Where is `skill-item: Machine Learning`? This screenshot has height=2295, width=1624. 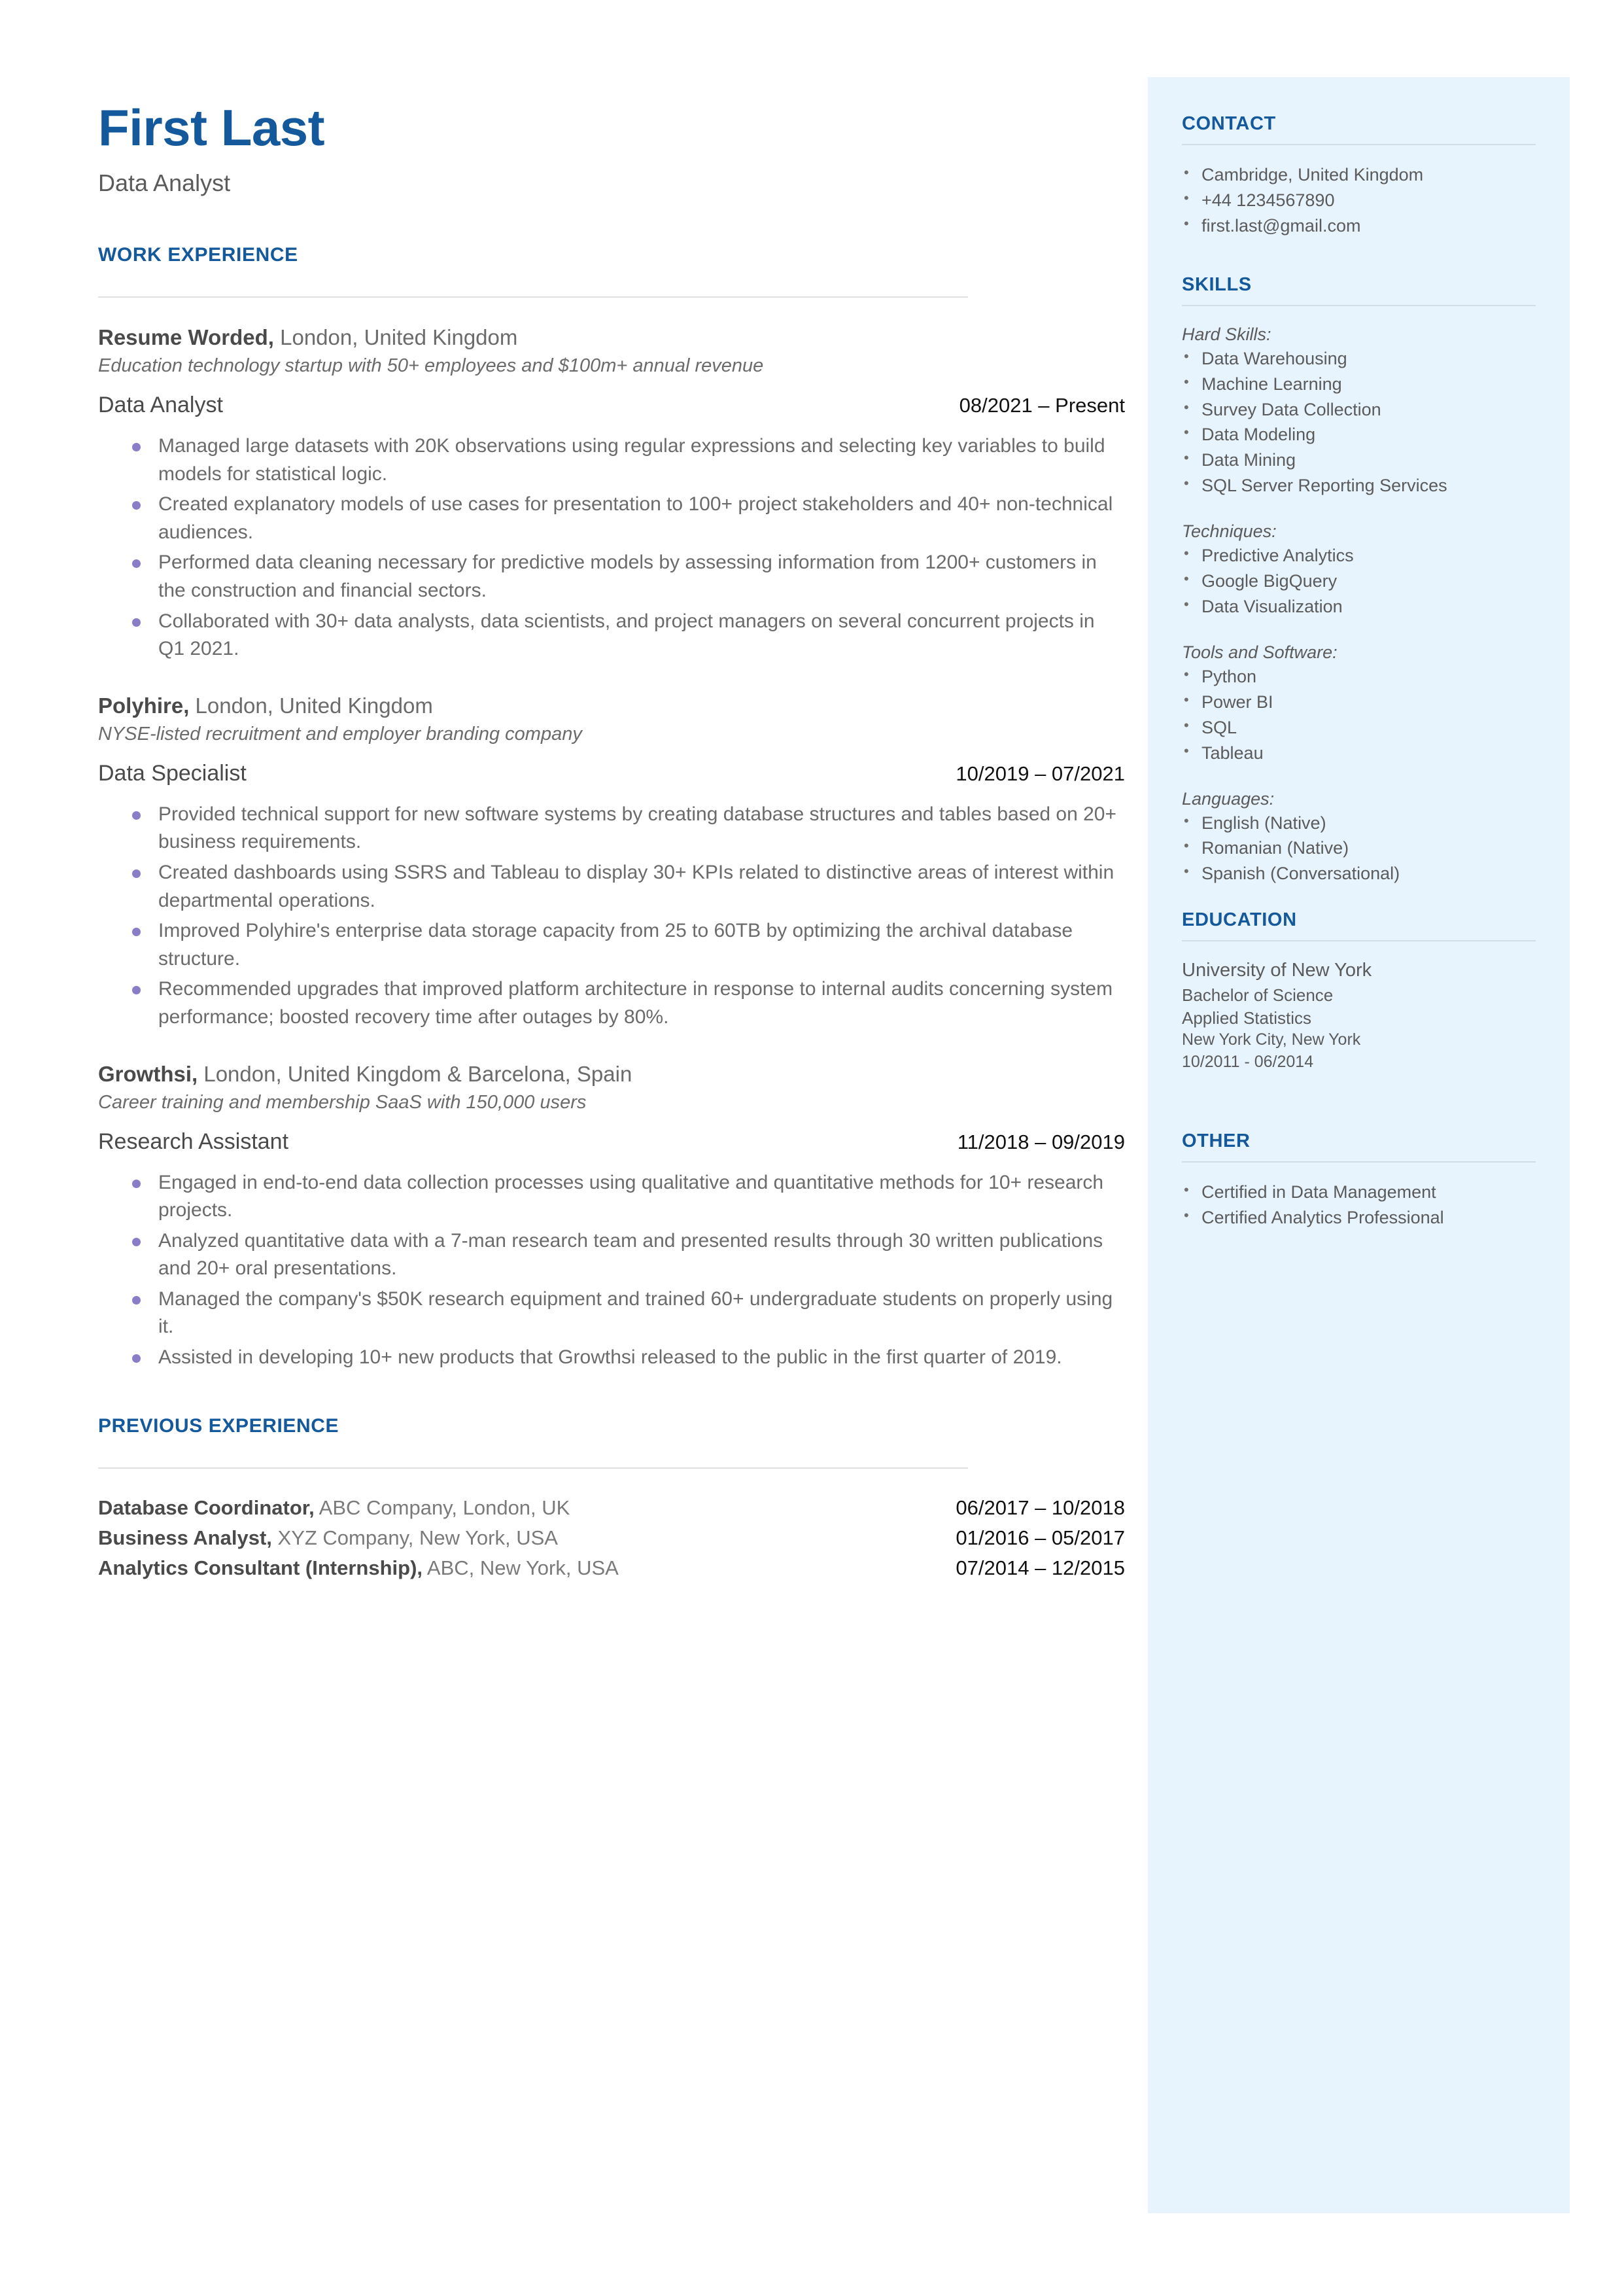 skill-item: Machine Learning is located at coordinates (1359, 384).